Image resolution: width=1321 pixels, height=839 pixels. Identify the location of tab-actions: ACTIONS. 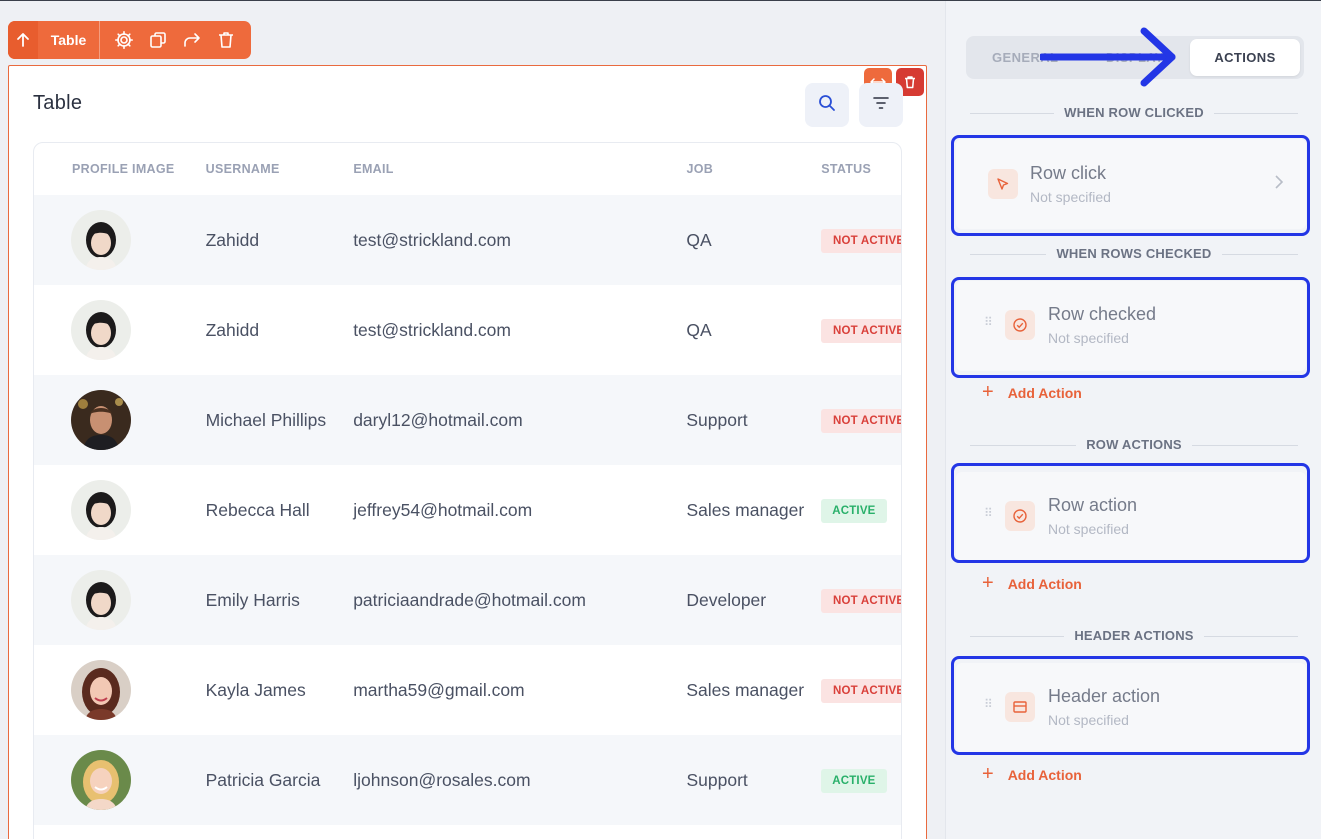
(1245, 57).